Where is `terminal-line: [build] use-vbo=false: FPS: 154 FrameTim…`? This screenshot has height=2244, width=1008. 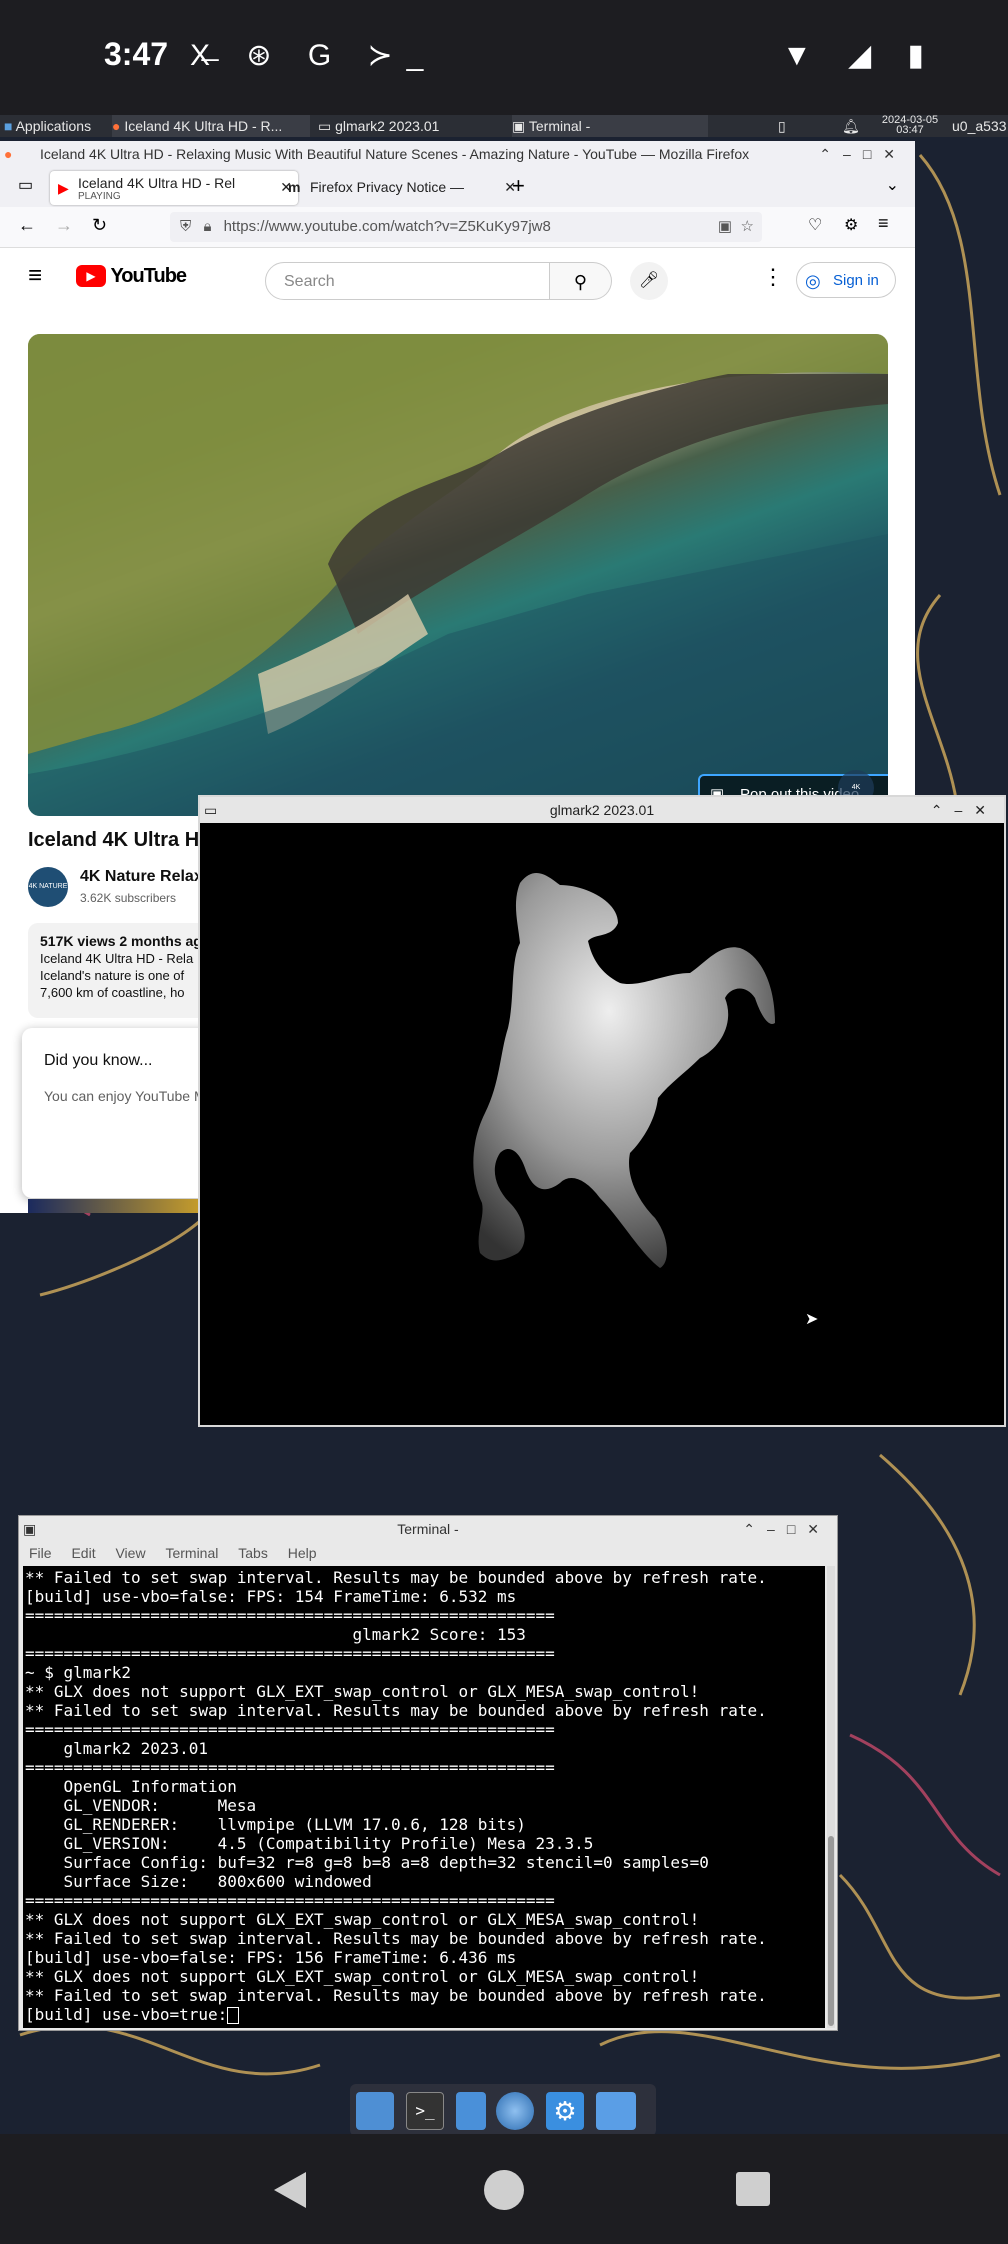 terminal-line: [build] use-vbo=false: FPS: 154 FrameTim… is located at coordinates (271, 1596).